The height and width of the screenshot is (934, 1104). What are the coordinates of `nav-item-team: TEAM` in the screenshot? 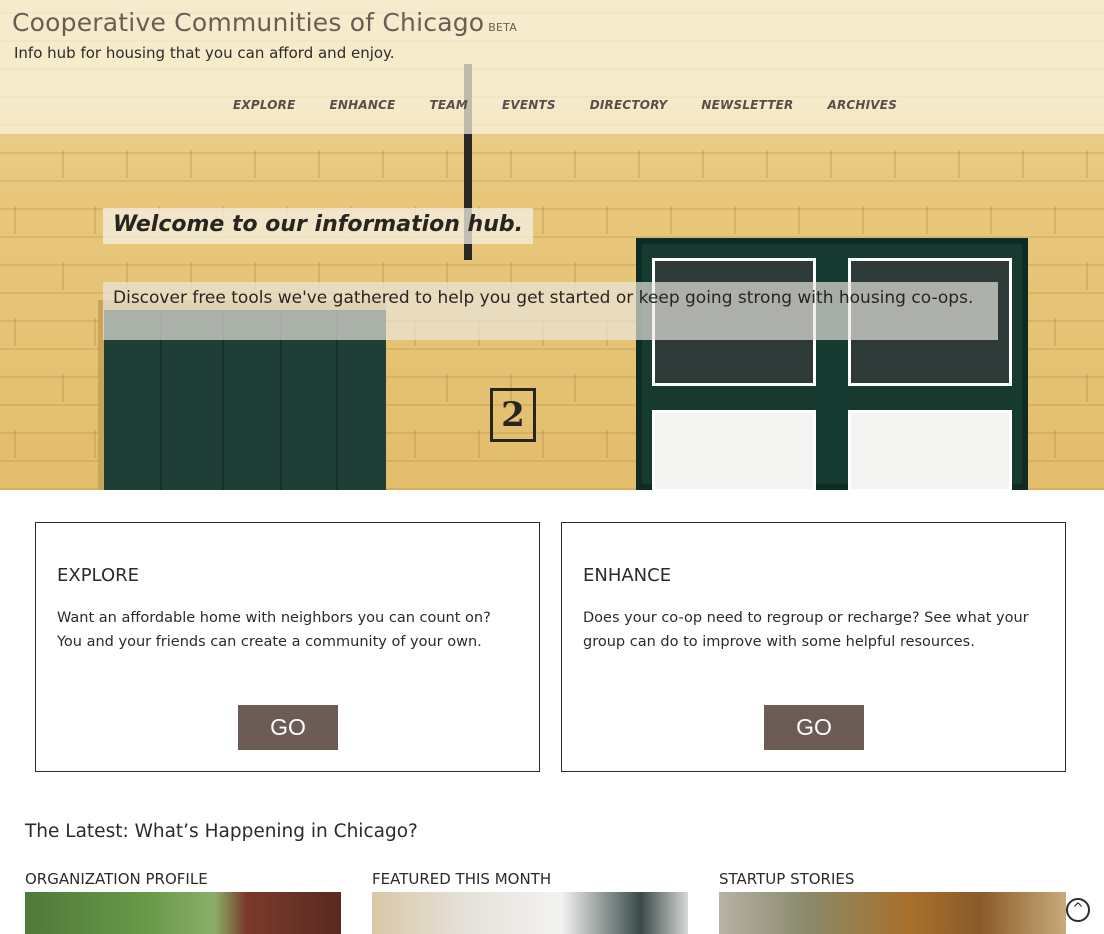 It's located at (449, 105).